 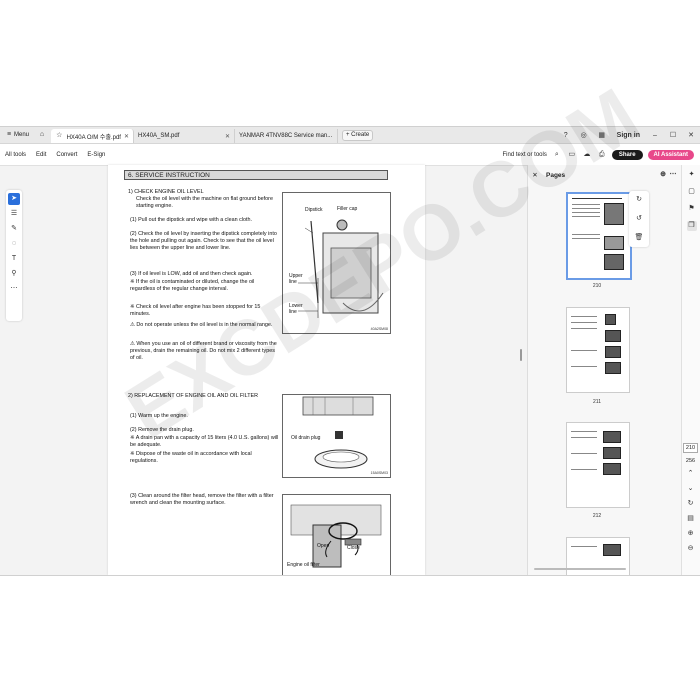 I want to click on ai-assistant-button: AI Assistant, so click(x=670, y=154).